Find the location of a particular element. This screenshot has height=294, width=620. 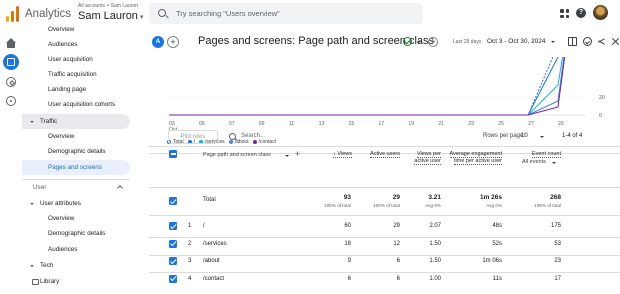

explore-icon is located at coordinates (11, 82).